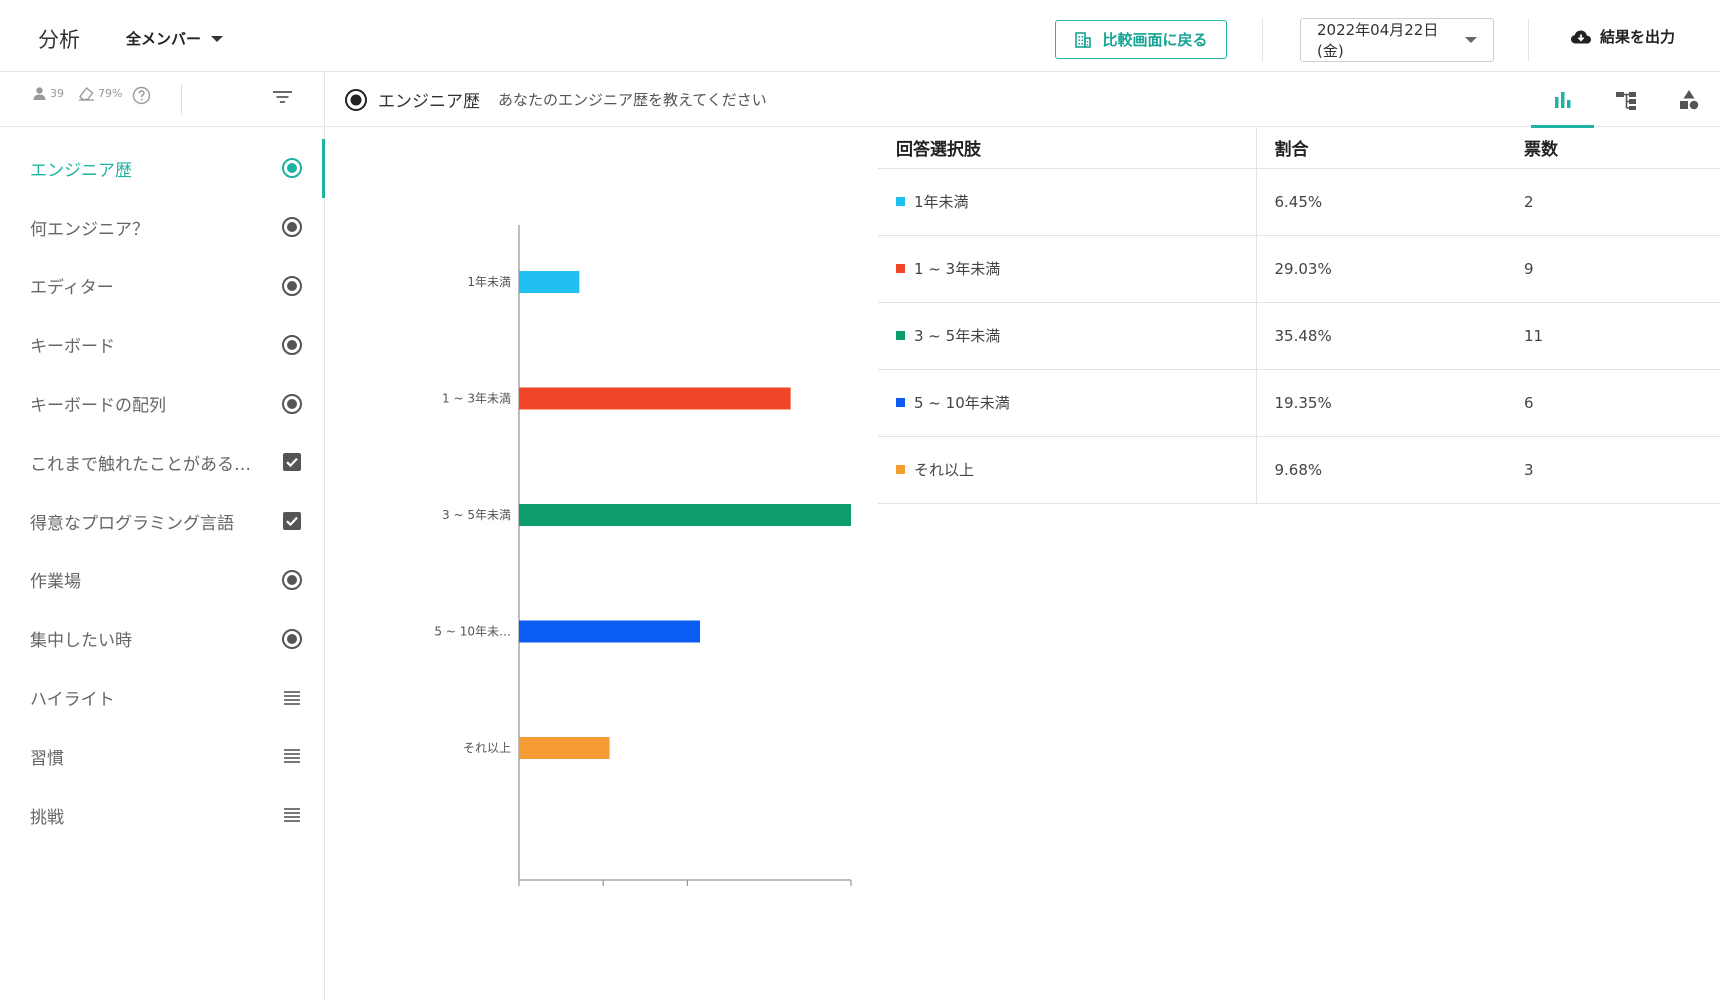 This screenshot has height=1000, width=1720. What do you see at coordinates (86, 93) in the screenshot?
I see `eraser-icon` at bounding box center [86, 93].